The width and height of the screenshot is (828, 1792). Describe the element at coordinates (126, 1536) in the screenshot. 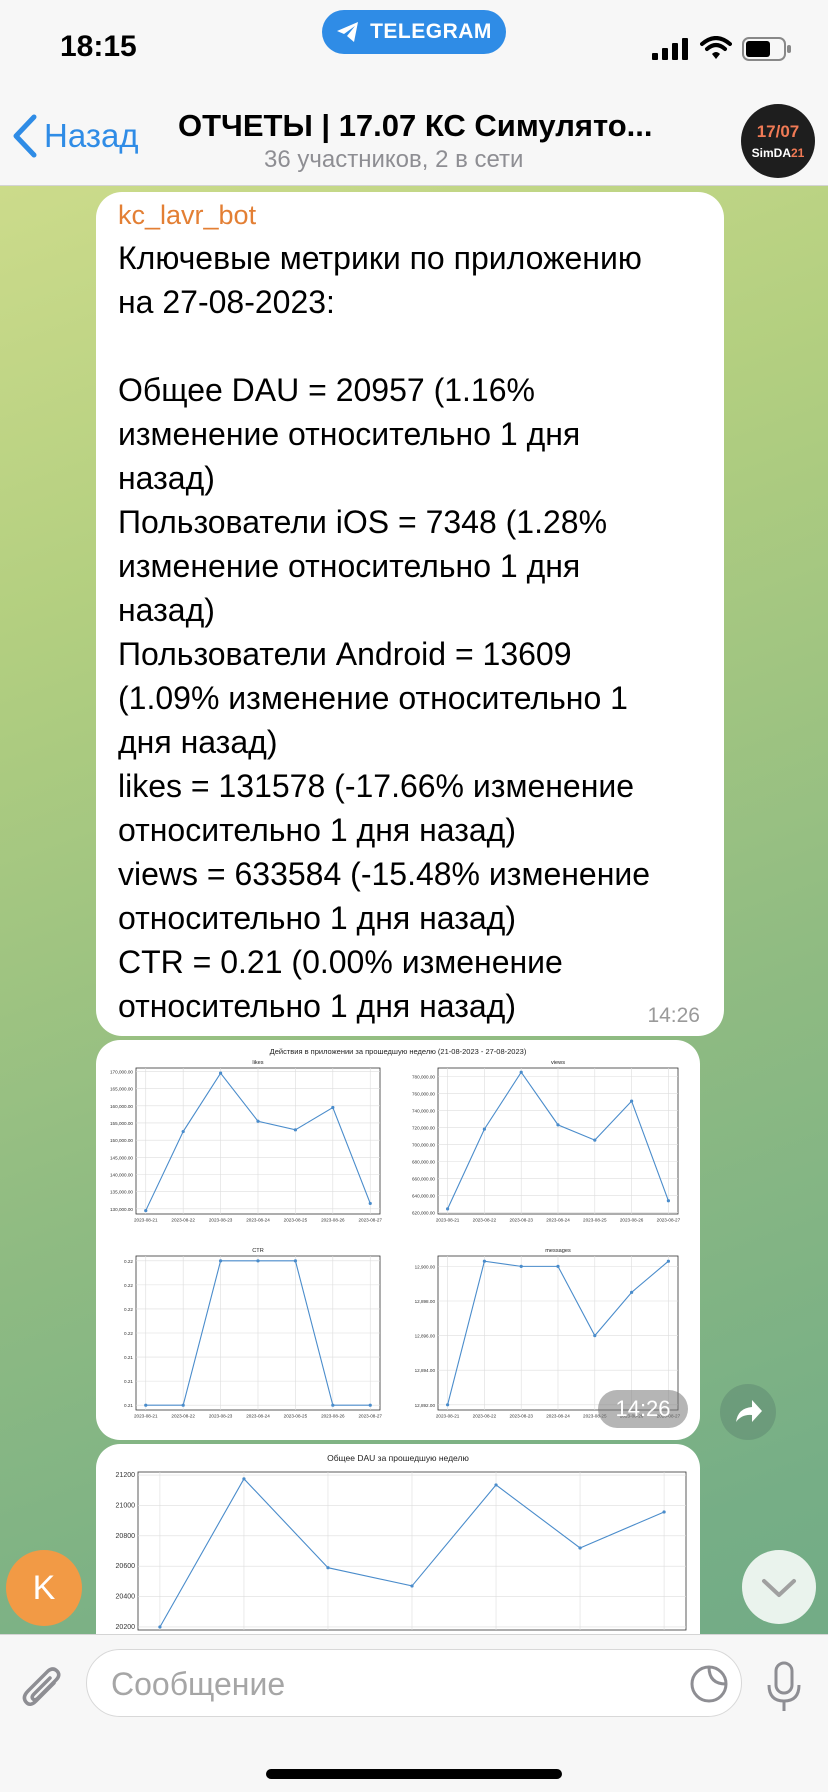

I see `y-tick-label: 20800` at that location.